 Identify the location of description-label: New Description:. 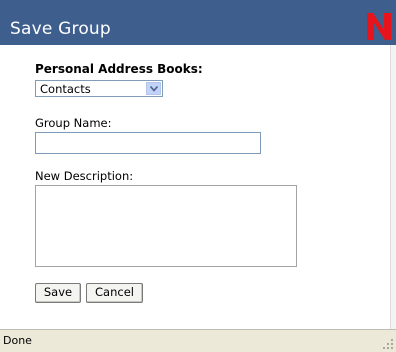
(84, 176).